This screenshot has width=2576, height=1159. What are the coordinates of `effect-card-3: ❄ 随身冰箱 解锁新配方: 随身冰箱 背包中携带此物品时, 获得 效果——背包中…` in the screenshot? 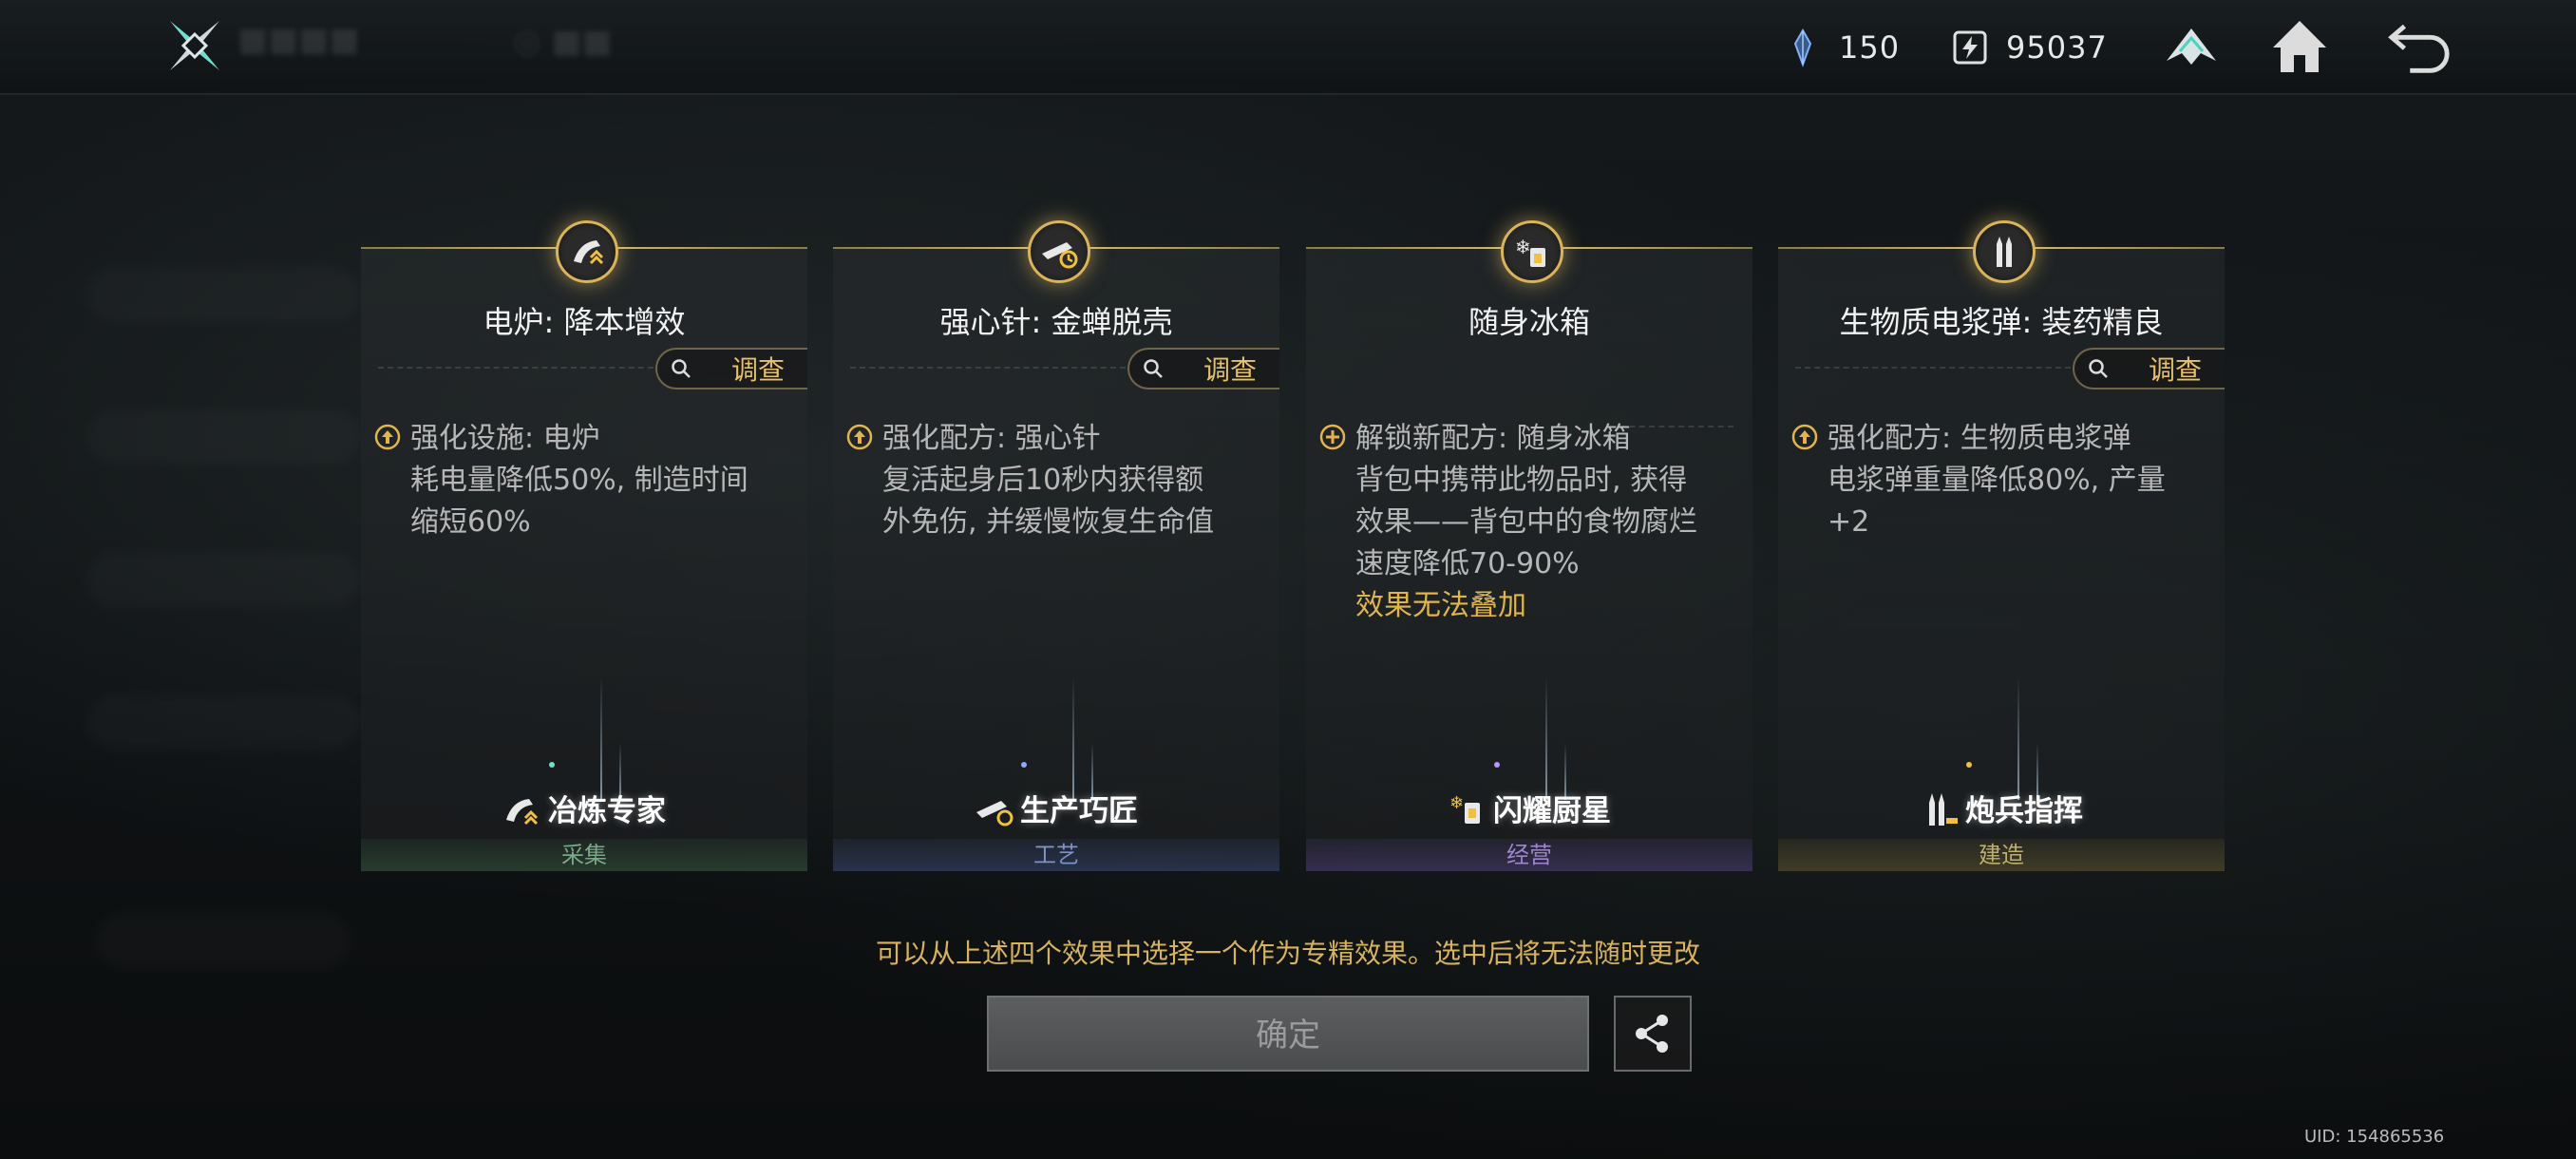 It's located at (1529, 545).